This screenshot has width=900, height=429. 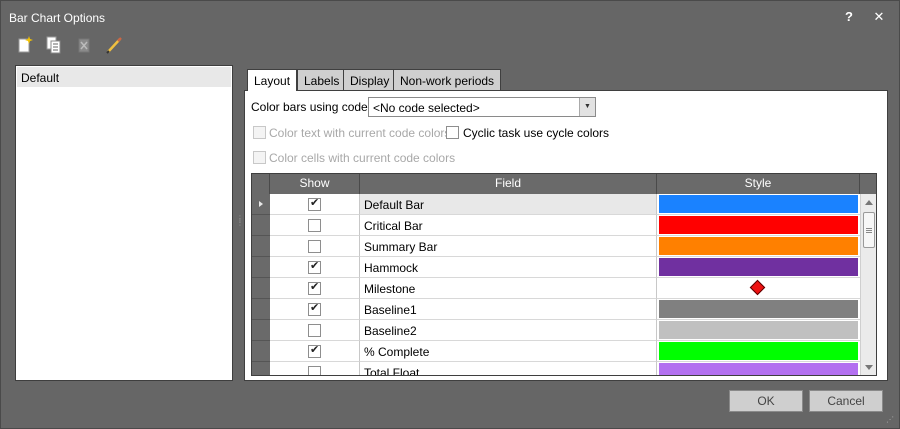 I want to click on scroll-down-icon, so click(x=869, y=367).